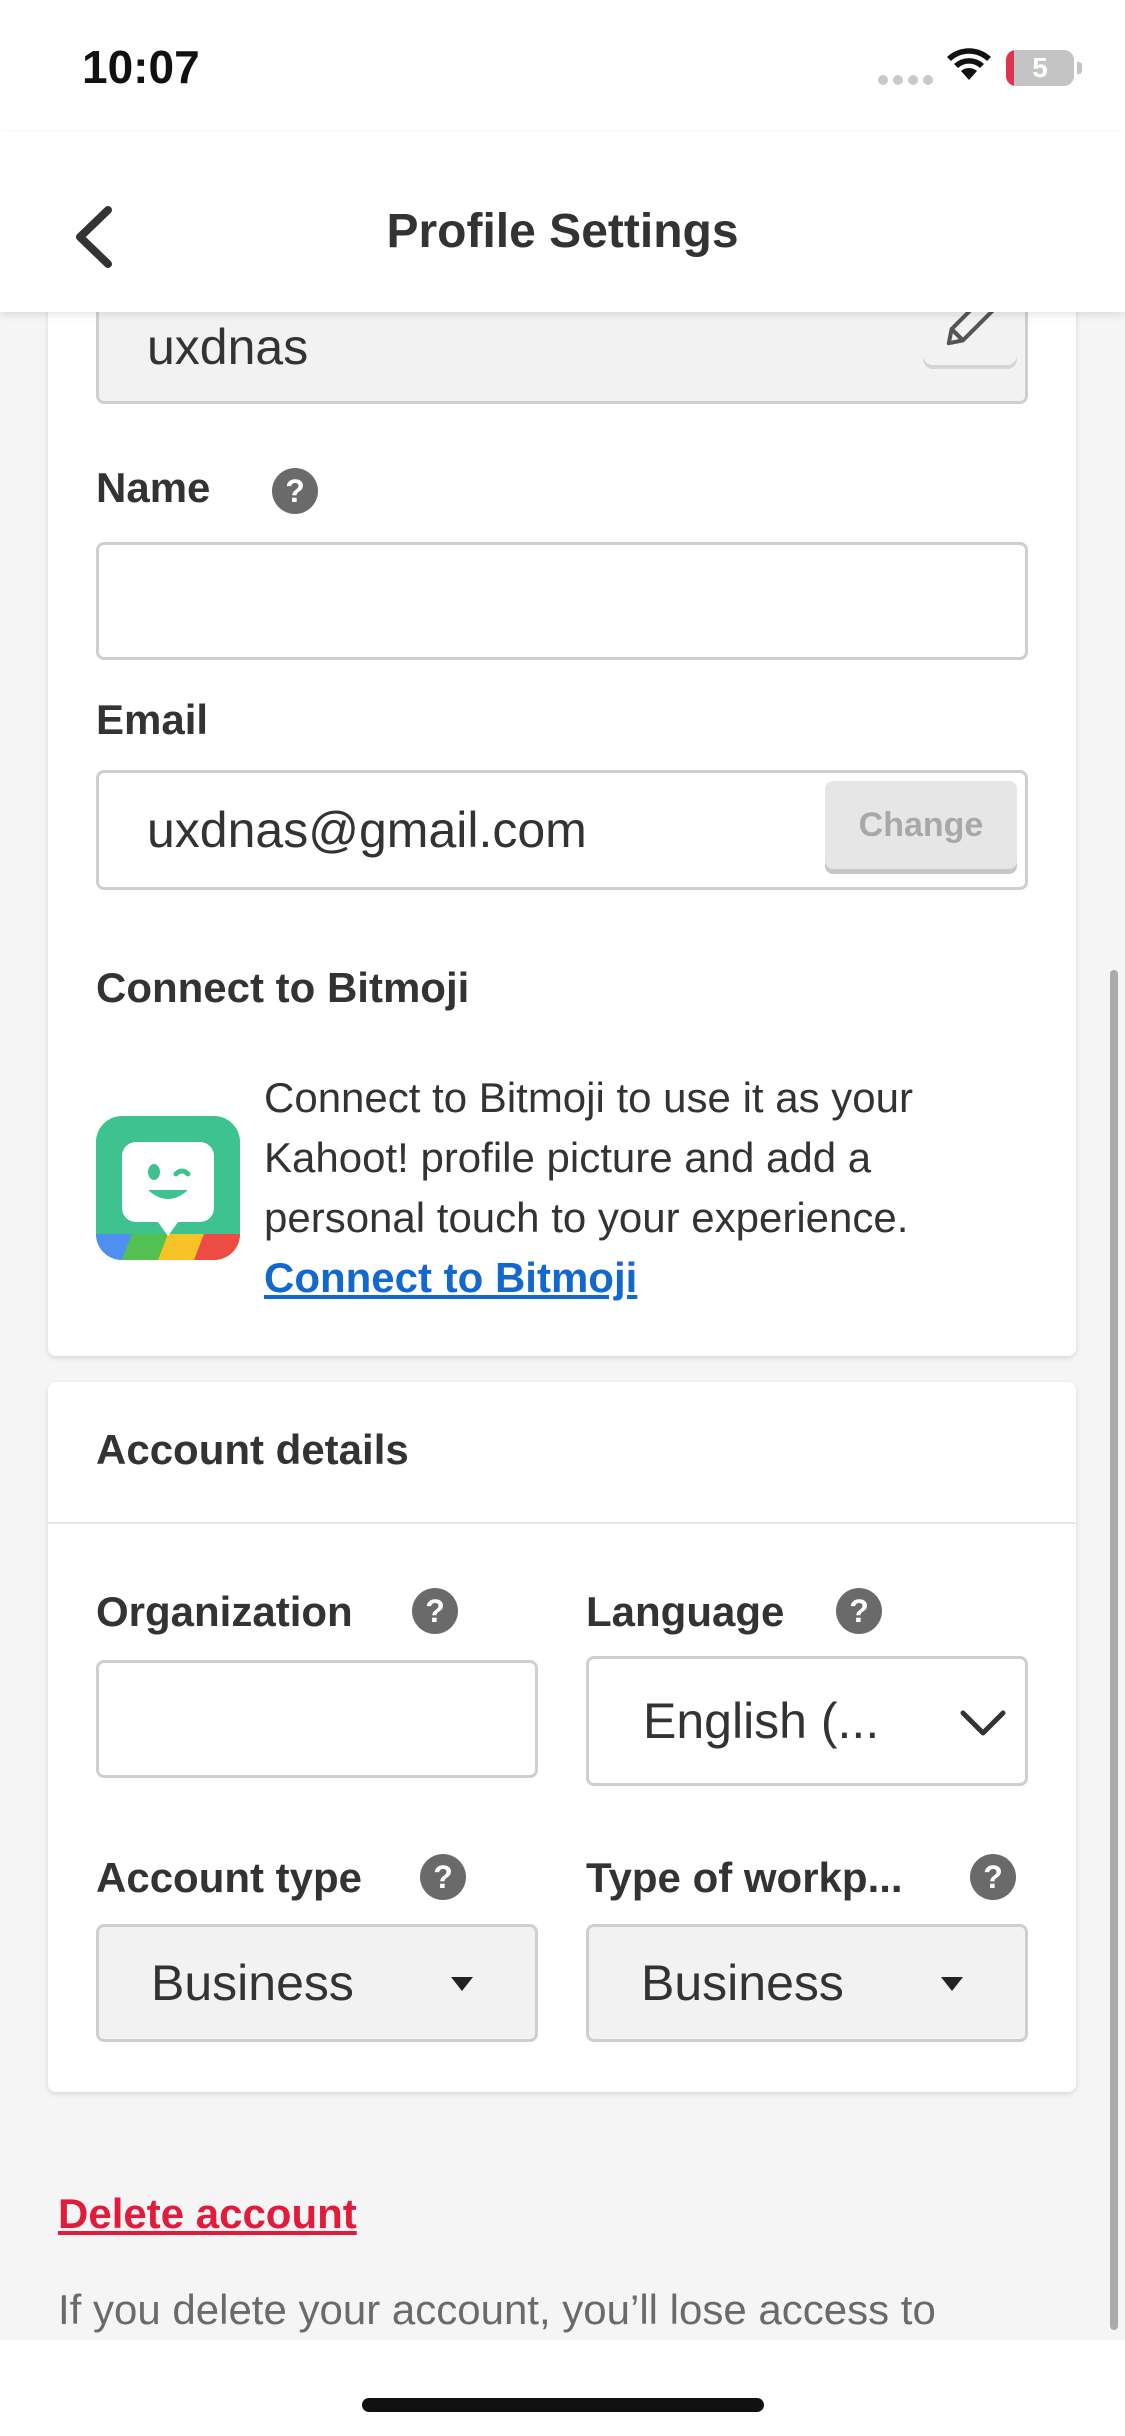 This screenshot has width=1125, height=2436. Describe the element at coordinates (562, 66) in the screenshot. I see `status-bar: 10:07 5` at that location.